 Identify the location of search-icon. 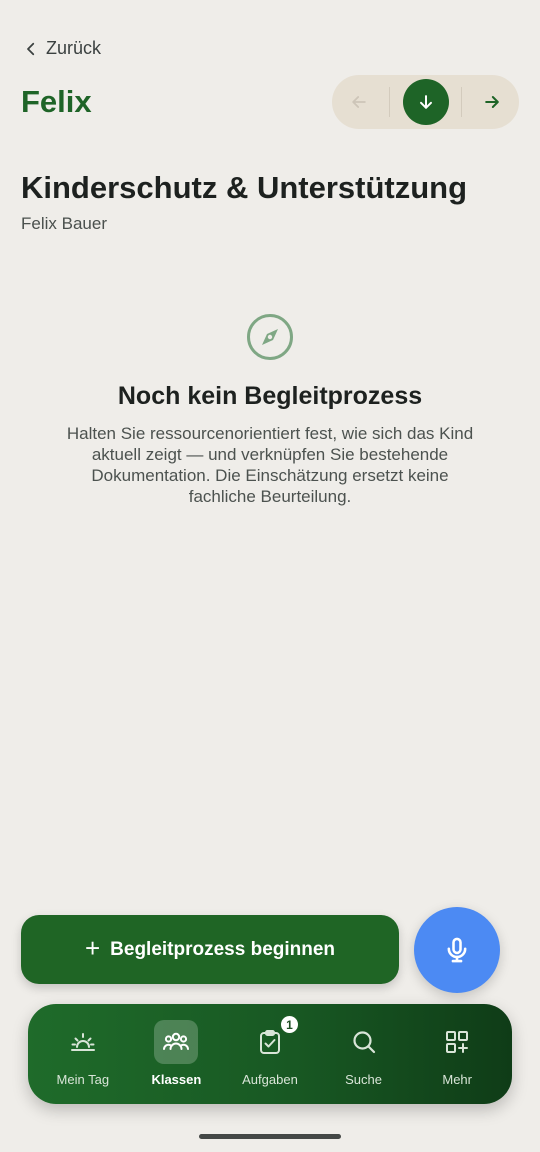
(363, 1042).